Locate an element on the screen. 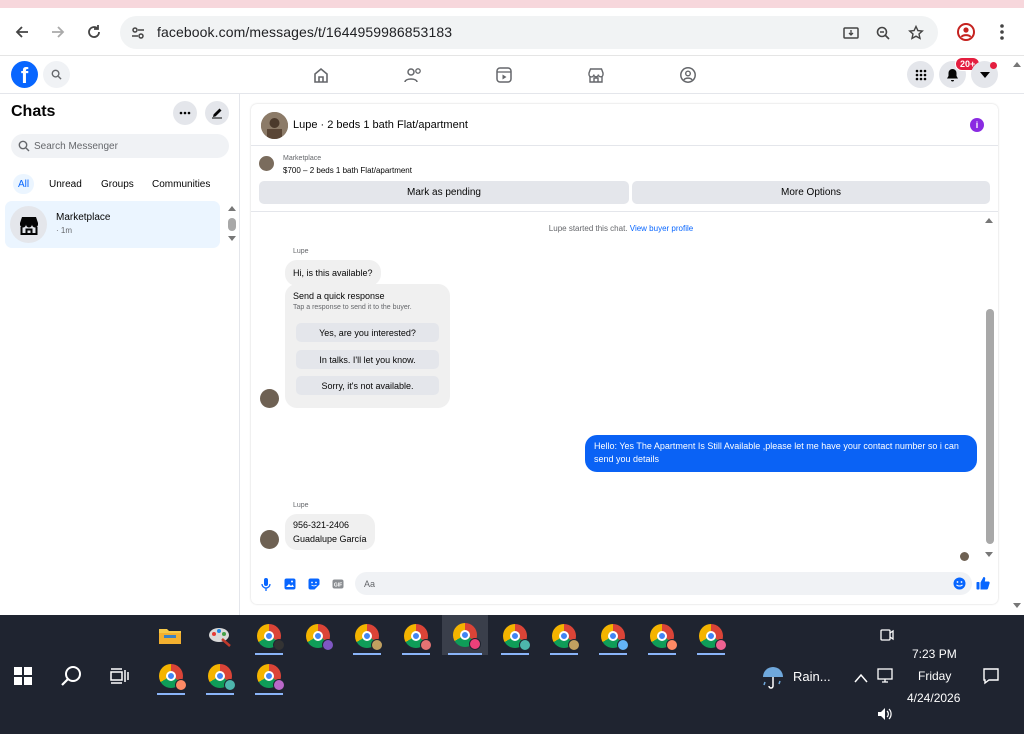  conversation-title: Lupe · 2 beds 1 bath Flat/apartment is located at coordinates (380, 125).